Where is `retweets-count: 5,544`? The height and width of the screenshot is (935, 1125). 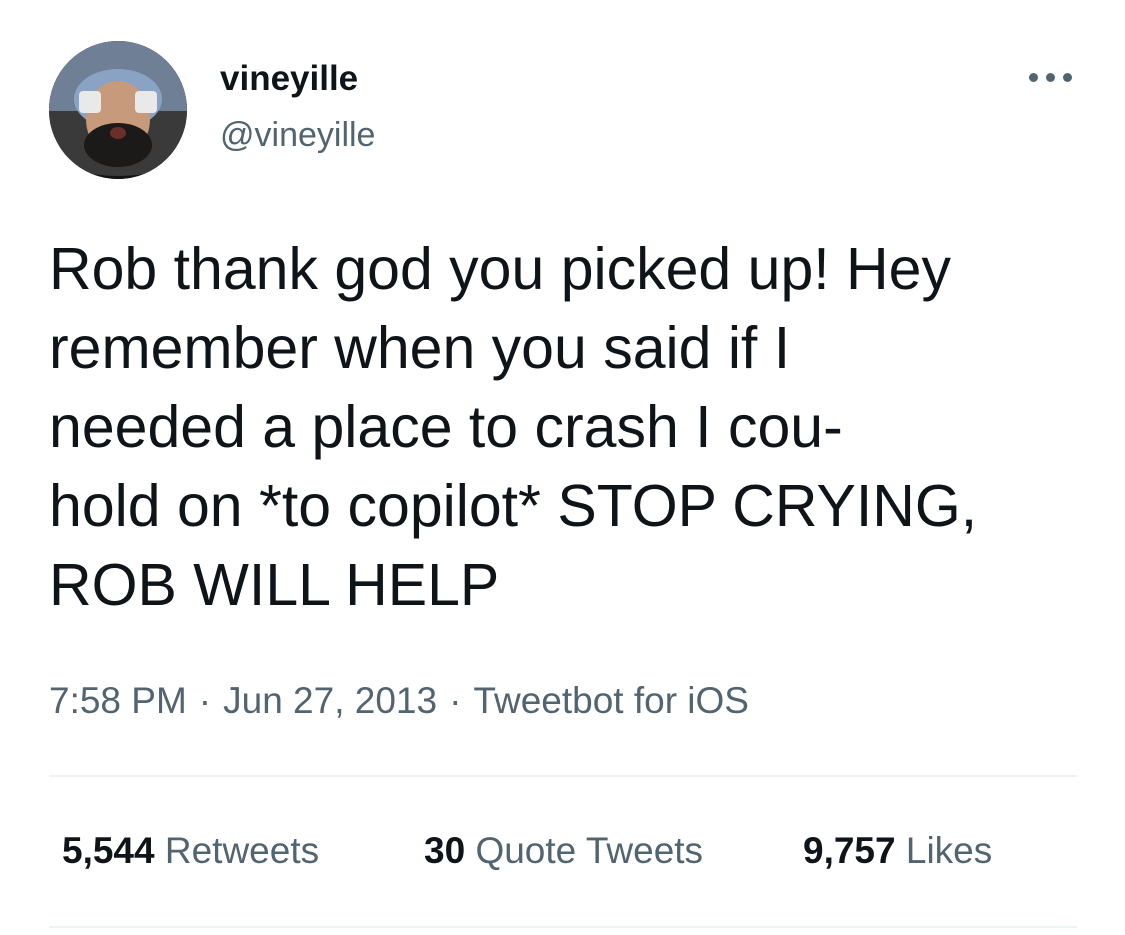
retweets-count: 5,544 is located at coordinates (108, 850).